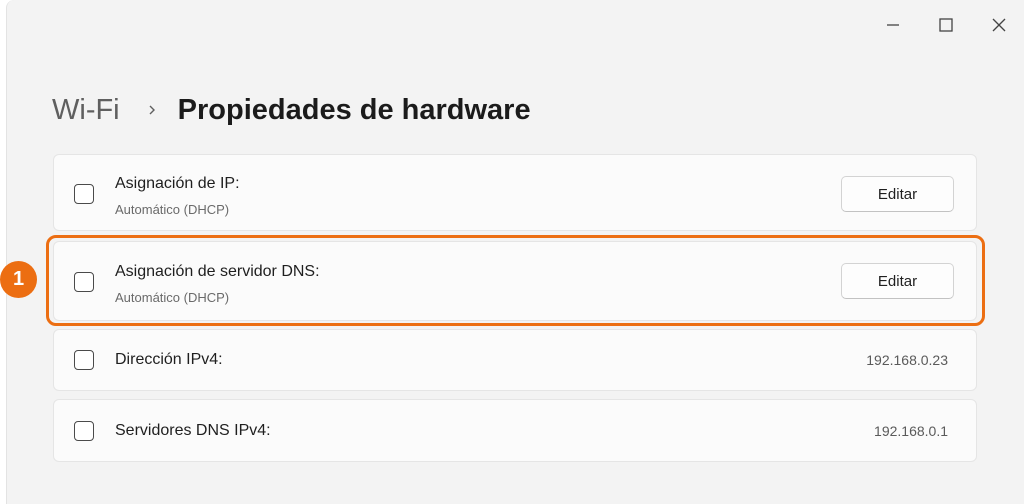 Image resolution: width=1024 pixels, height=504 pixels. I want to click on checkbox-ipv4-dns-servers, so click(84, 431).